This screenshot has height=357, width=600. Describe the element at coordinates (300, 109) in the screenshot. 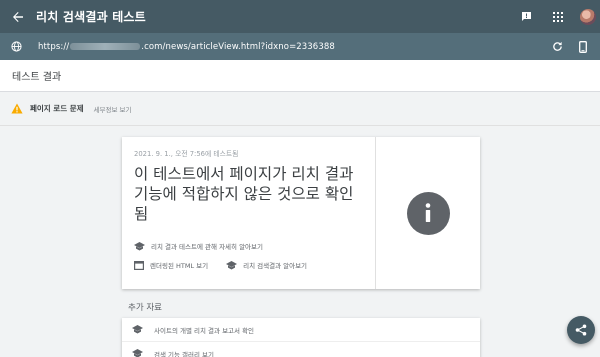

I see `page-load-issue-row: 페이지 로드 문제 세부정보 보기` at that location.